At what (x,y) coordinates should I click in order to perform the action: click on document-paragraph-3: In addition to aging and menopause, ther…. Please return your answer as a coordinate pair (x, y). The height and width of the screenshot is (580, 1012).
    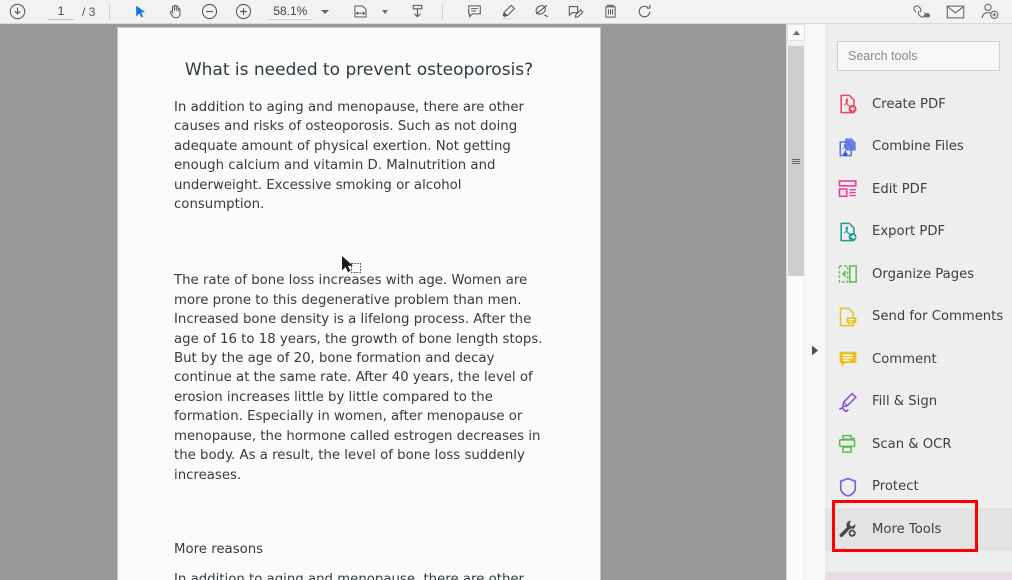
    Looking at the image, I should click on (349, 575).